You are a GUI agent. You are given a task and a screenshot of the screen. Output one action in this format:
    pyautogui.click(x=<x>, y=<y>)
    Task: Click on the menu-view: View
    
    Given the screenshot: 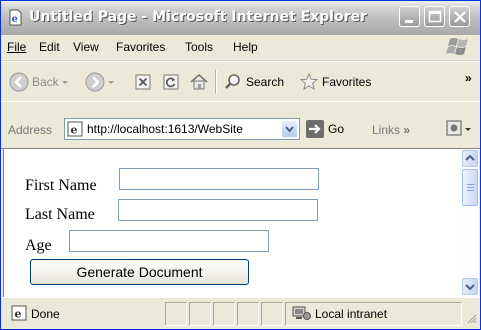 What is the action you would take?
    pyautogui.click(x=86, y=47)
    